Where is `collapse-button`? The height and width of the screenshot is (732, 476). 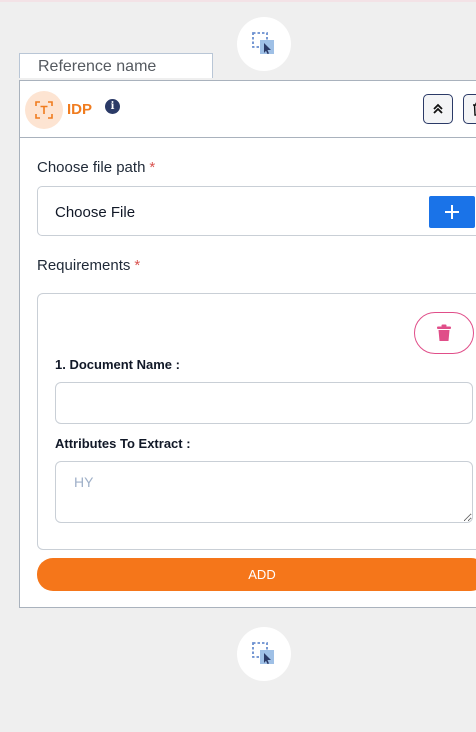 collapse-button is located at coordinates (438, 109).